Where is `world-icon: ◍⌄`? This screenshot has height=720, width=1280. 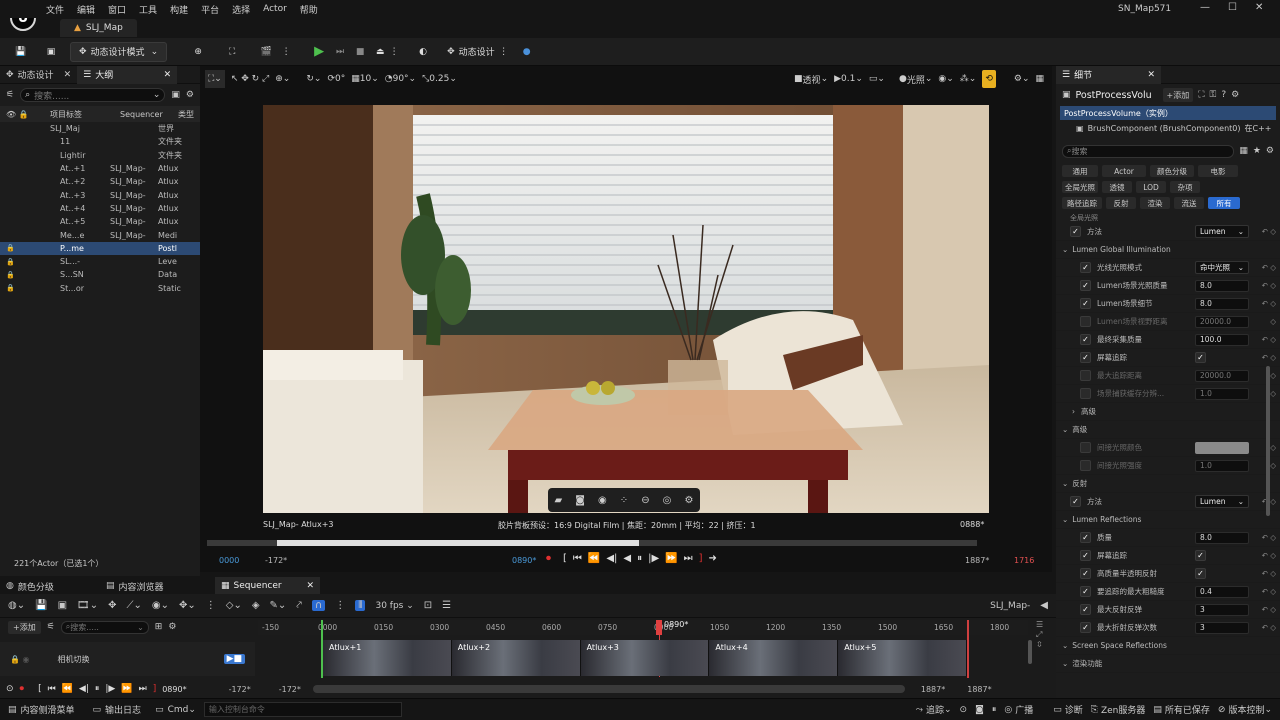
world-icon: ◍⌄ is located at coordinates (16, 605).